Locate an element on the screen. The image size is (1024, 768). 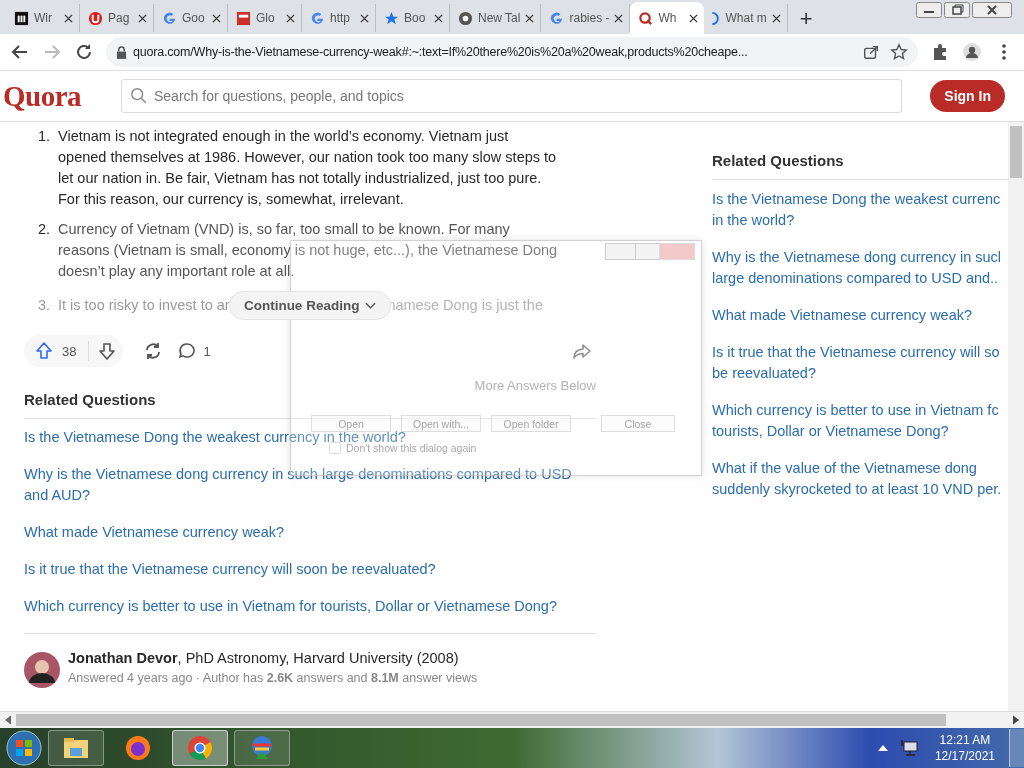
tab-title: Wir is located at coordinates (43, 18).